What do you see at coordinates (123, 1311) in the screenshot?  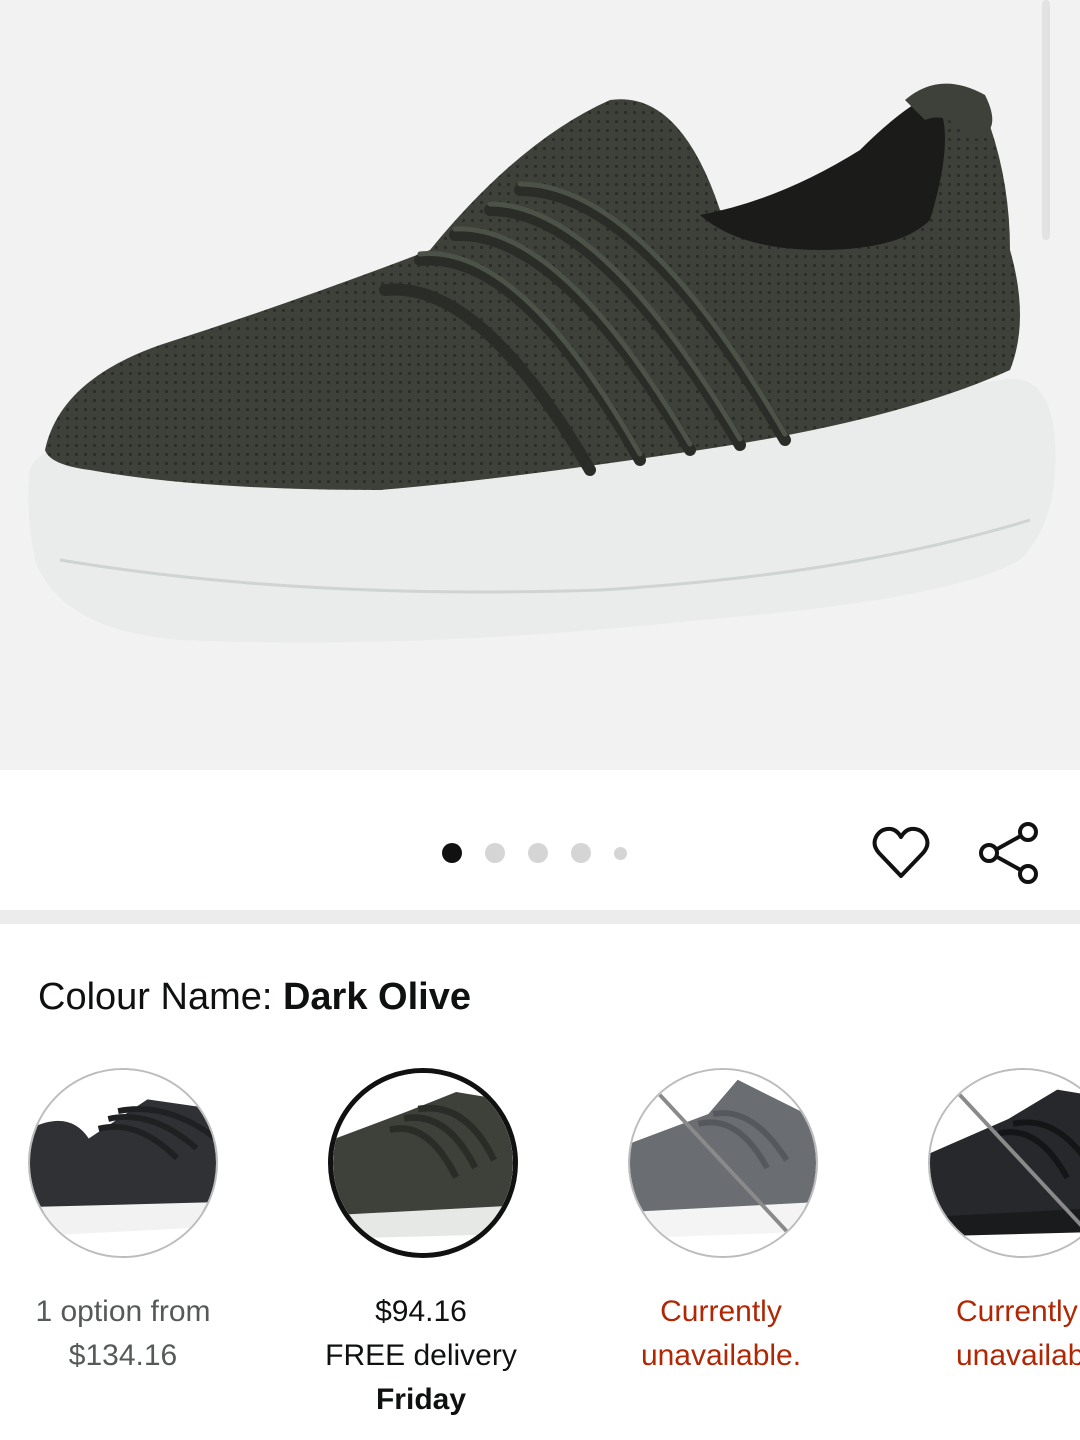 I see `swatch-option-count: 1 option from` at bounding box center [123, 1311].